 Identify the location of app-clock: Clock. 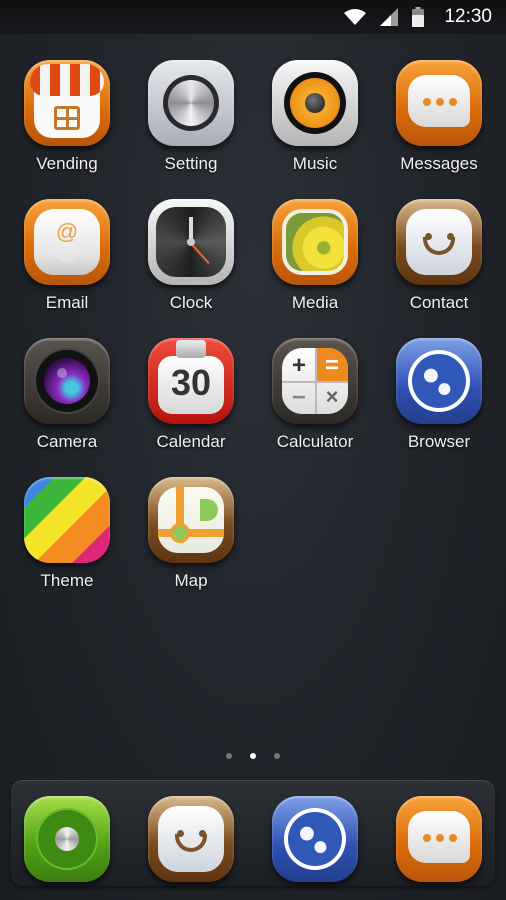
(191, 257).